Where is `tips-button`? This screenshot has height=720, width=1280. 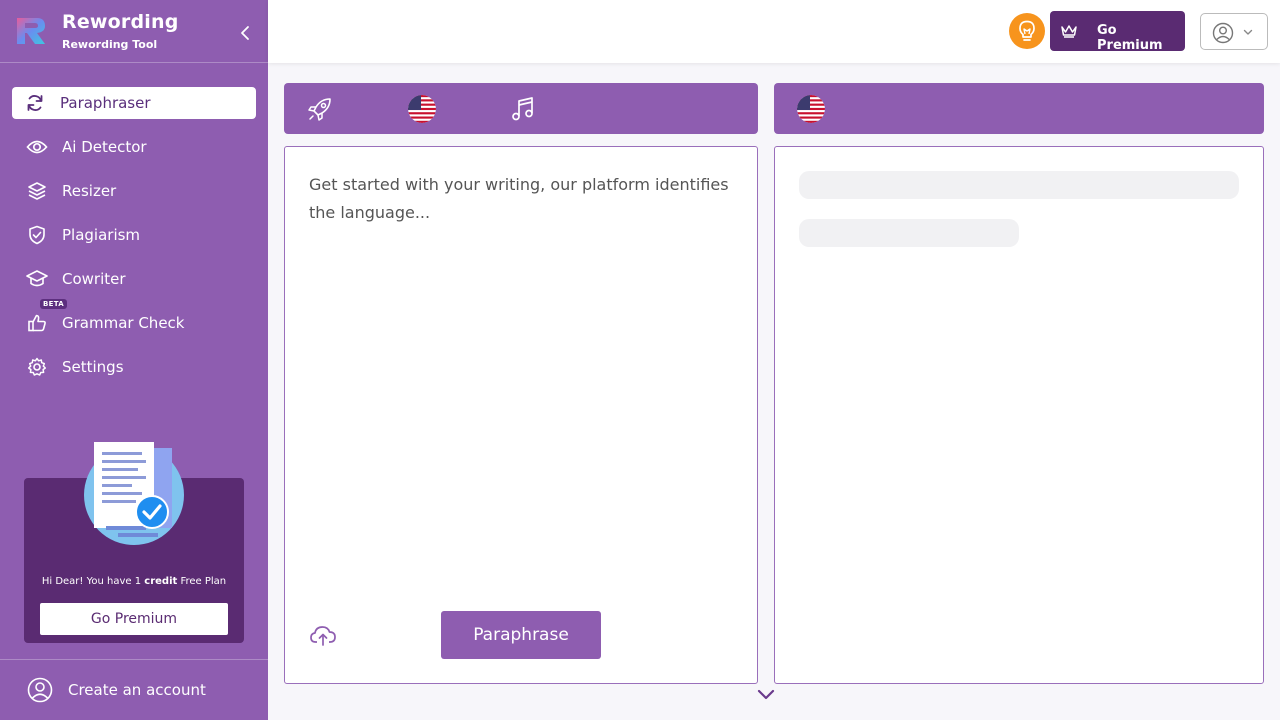
tips-button is located at coordinates (1027, 31).